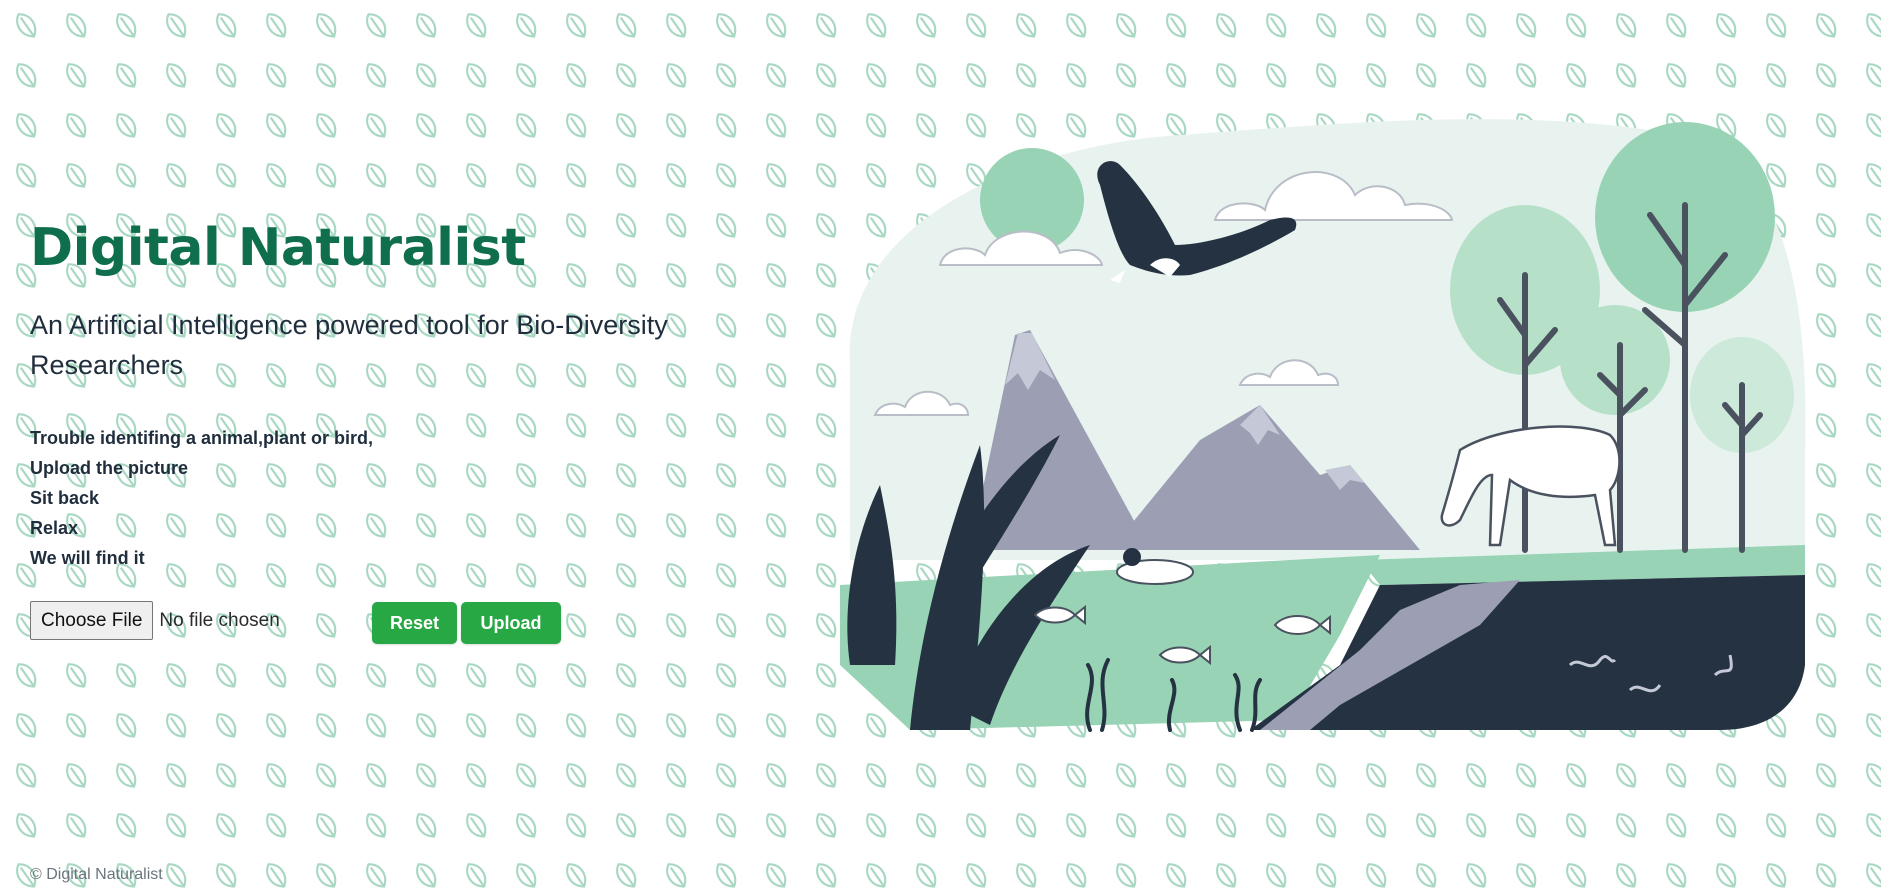  Describe the element at coordinates (155, 620) in the screenshot. I see `file-input: Choose File No file chosen` at that location.